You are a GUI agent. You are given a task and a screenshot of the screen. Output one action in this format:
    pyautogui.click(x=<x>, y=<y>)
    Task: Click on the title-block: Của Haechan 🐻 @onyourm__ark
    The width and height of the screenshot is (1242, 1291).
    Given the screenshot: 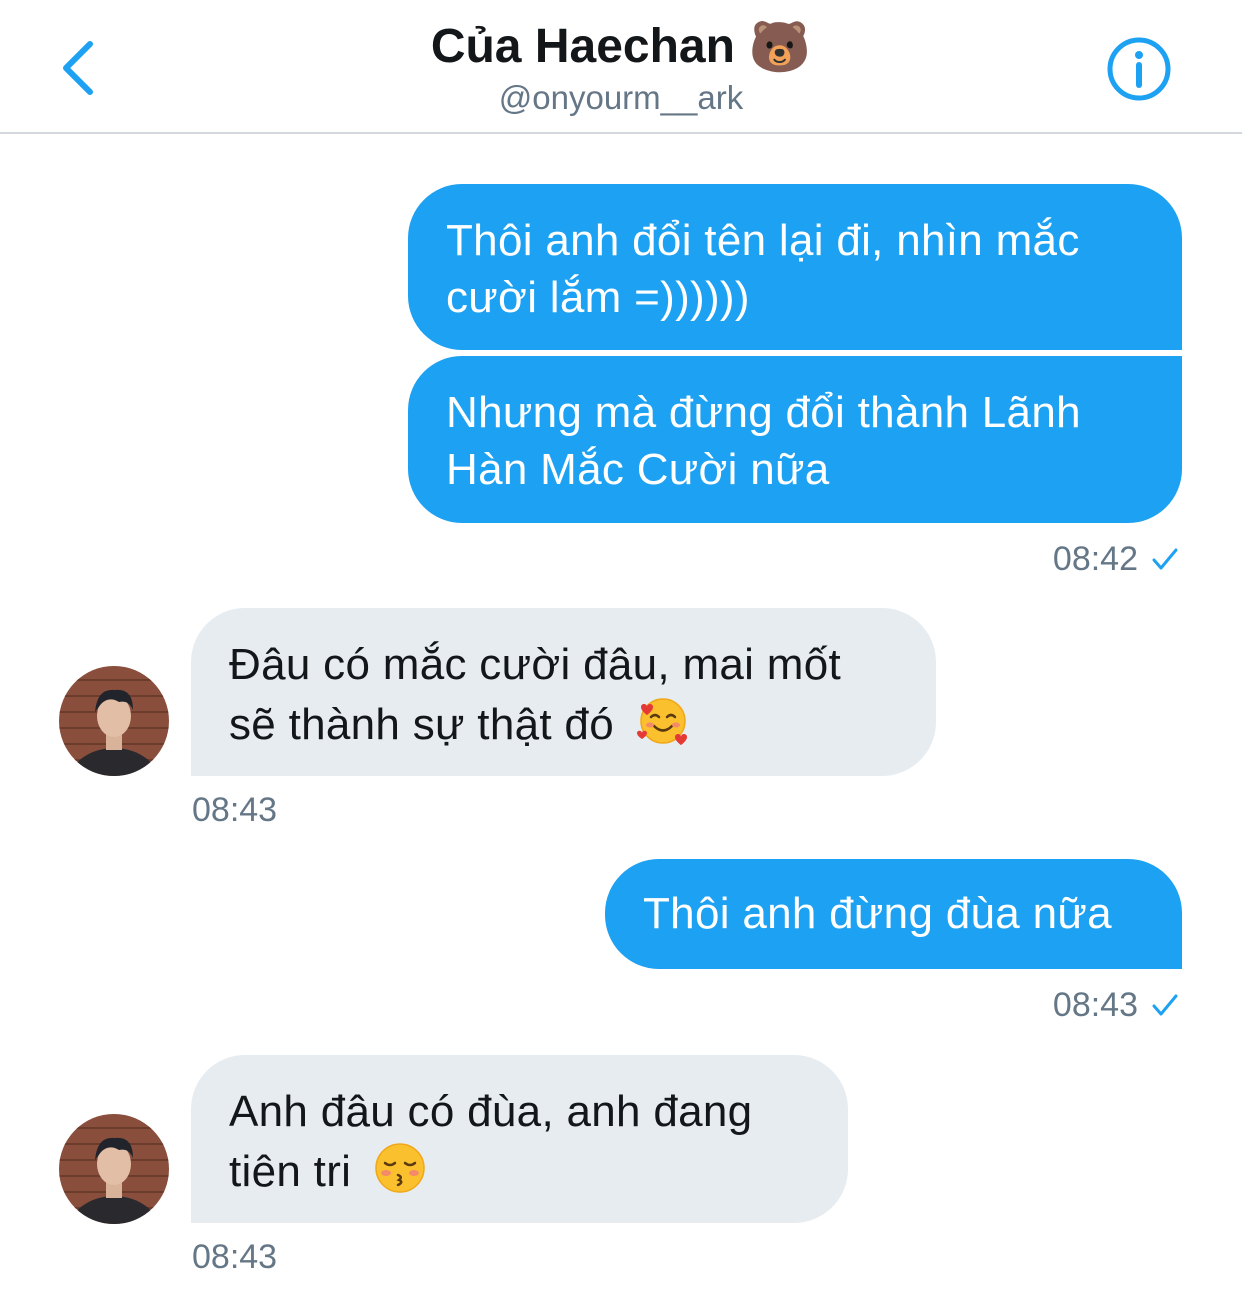 What is the action you would take?
    pyautogui.click(x=621, y=69)
    